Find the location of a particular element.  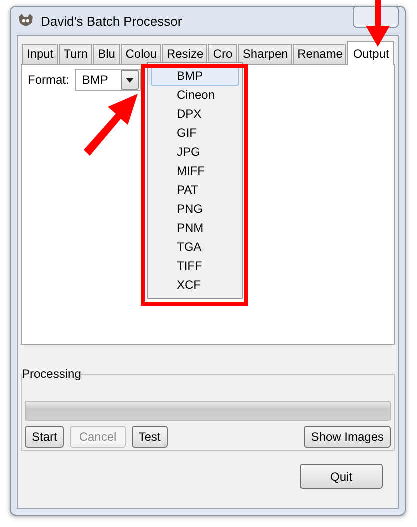

list-item: DPX is located at coordinates (195, 114).